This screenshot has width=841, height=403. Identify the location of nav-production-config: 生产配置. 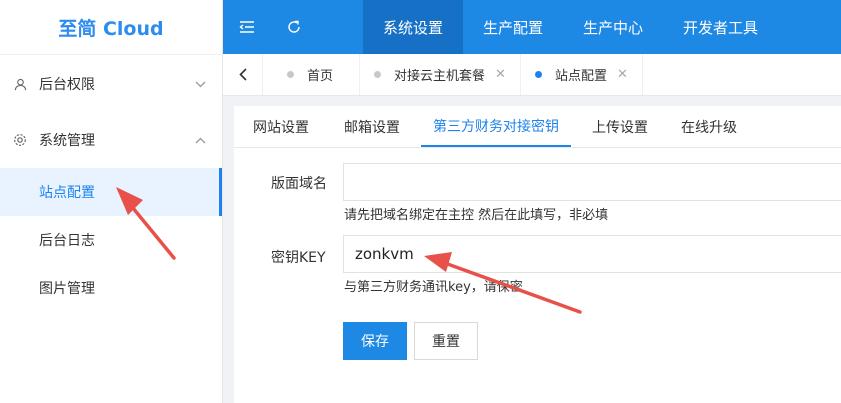
(513, 27).